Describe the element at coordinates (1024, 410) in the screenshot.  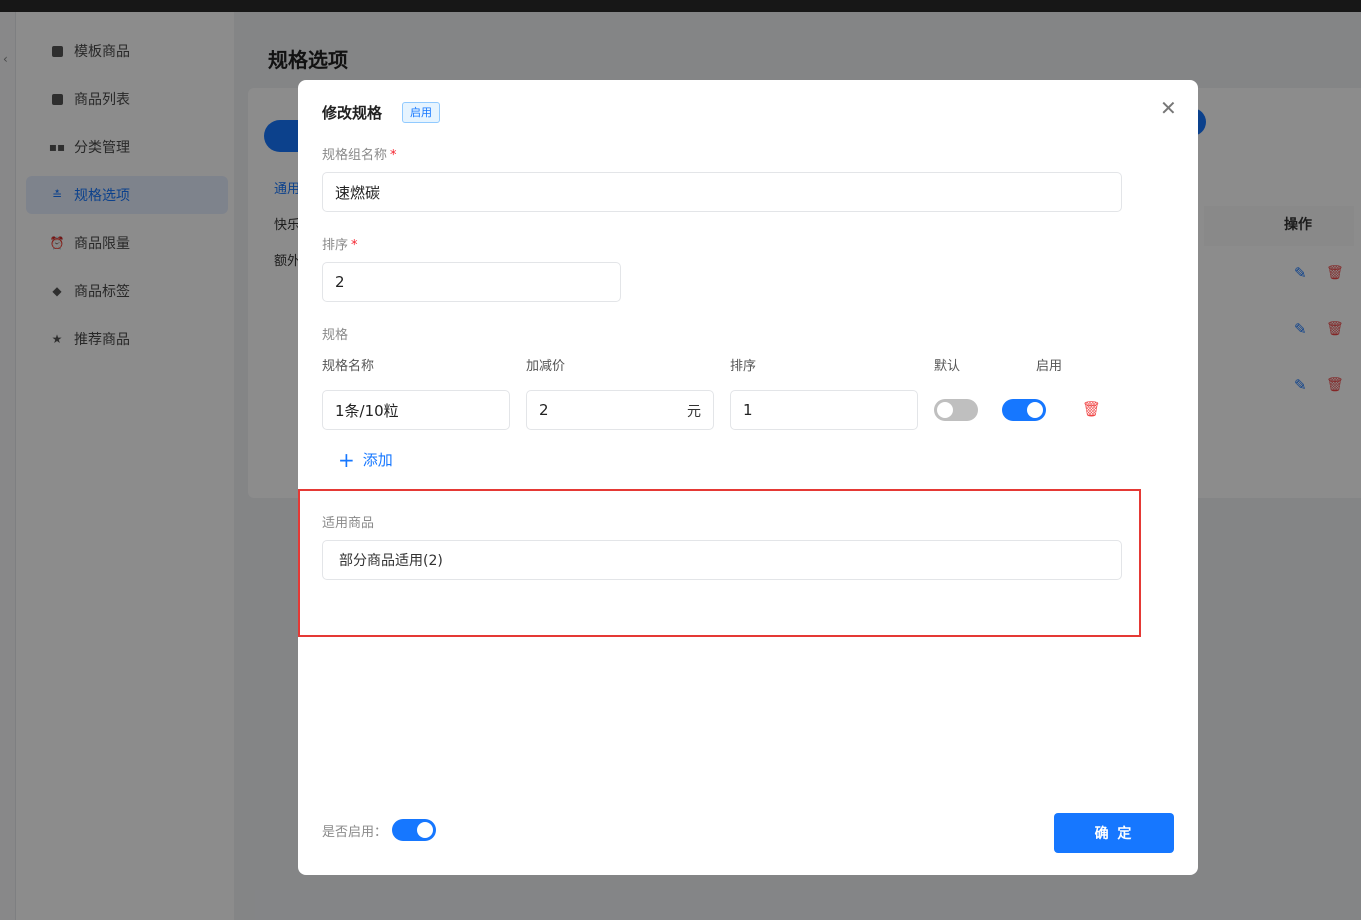
I see `enabled-toggle` at that location.